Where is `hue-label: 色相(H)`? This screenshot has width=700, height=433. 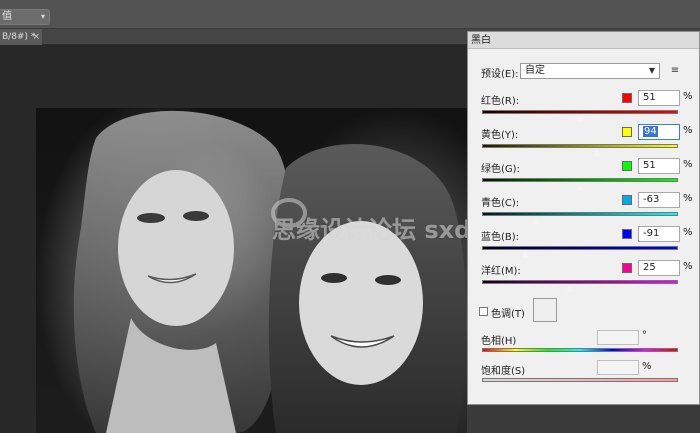 hue-label: 色相(H) is located at coordinates (499, 341).